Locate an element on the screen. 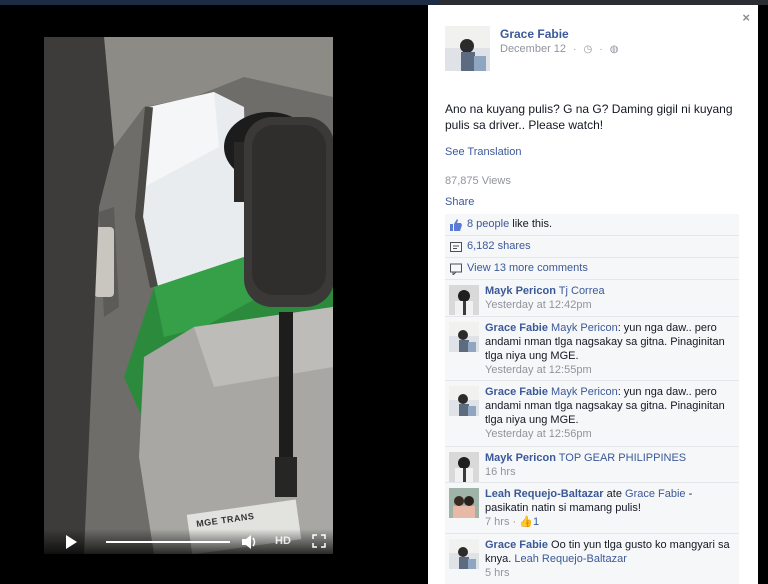 The width and height of the screenshot is (768, 584). view-count: 87,875 Views is located at coordinates (478, 181).